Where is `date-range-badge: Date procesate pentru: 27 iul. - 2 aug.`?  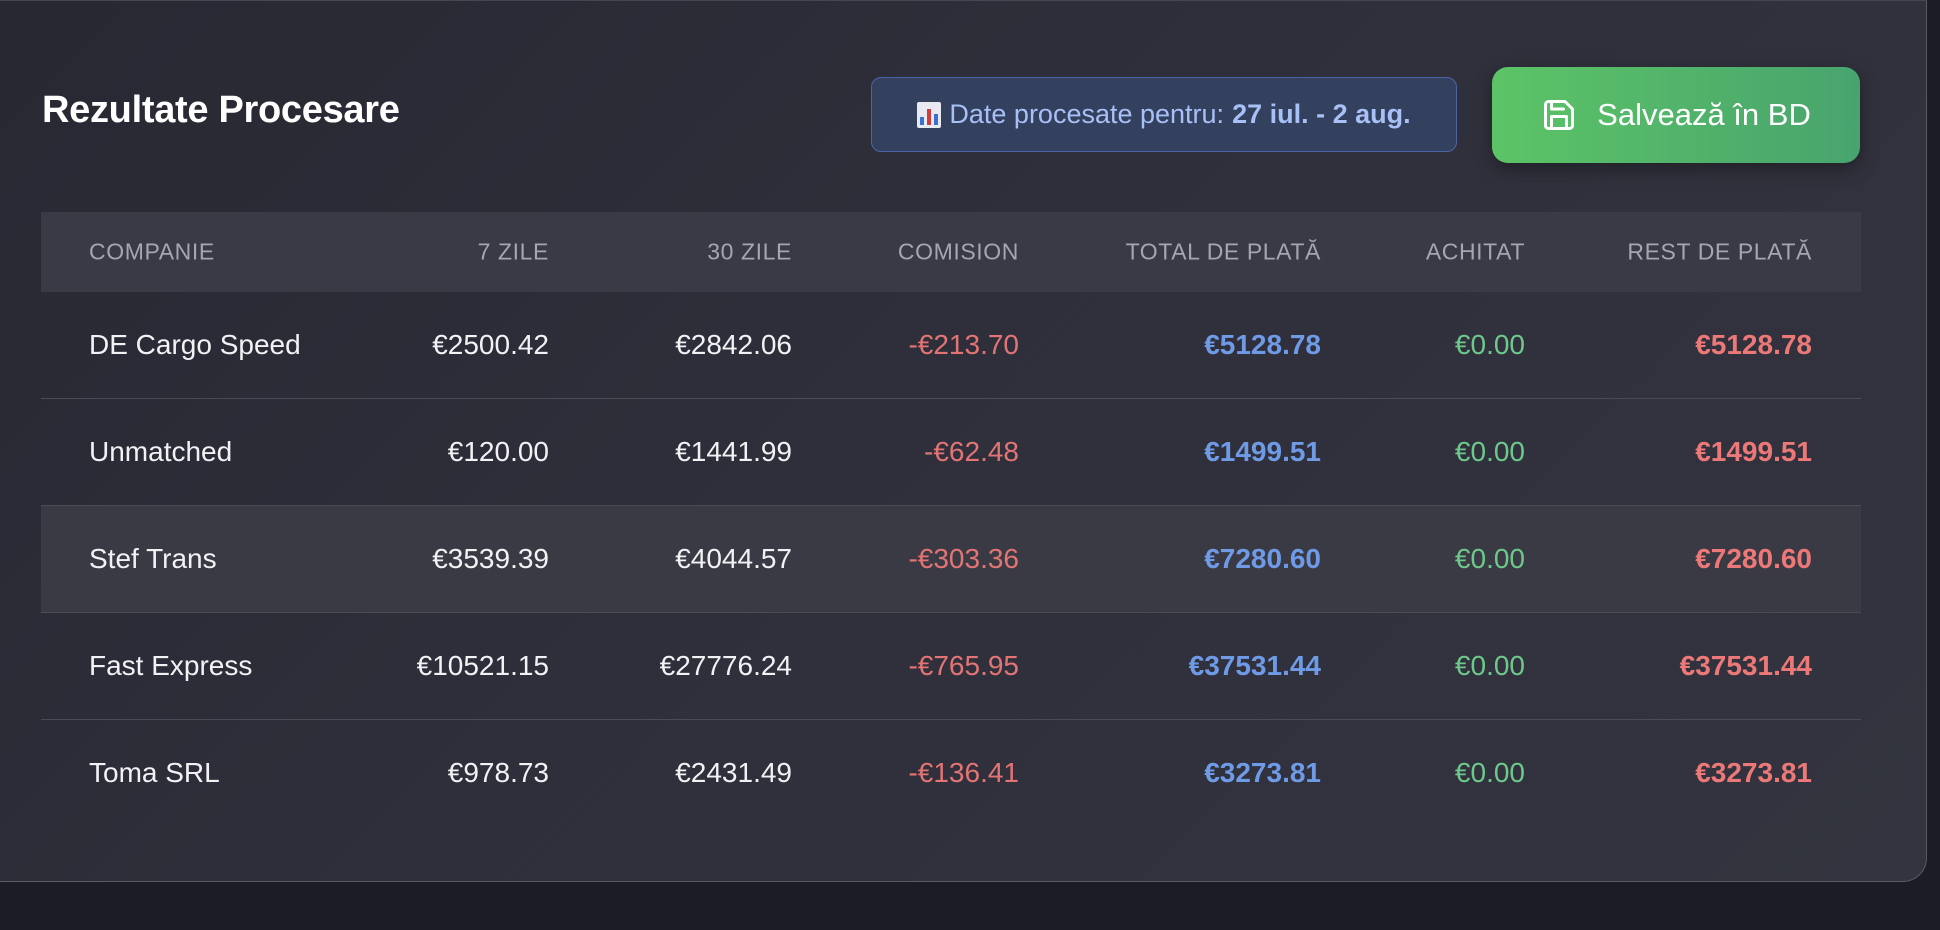
date-range-badge: Date procesate pentru: 27 iul. - 2 aug. is located at coordinates (1164, 114).